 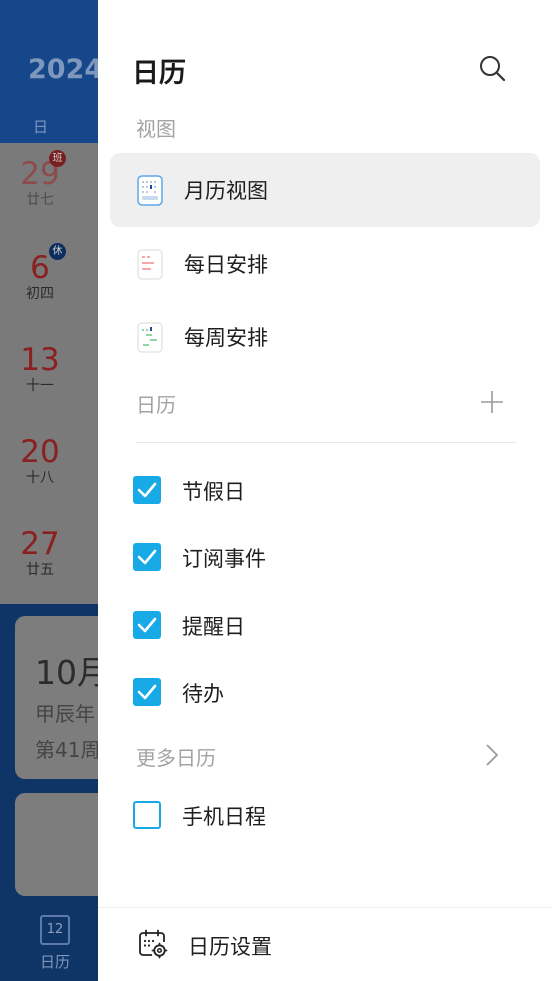 What do you see at coordinates (150, 337) in the screenshot?
I see `weekly-schedule-icon` at bounding box center [150, 337].